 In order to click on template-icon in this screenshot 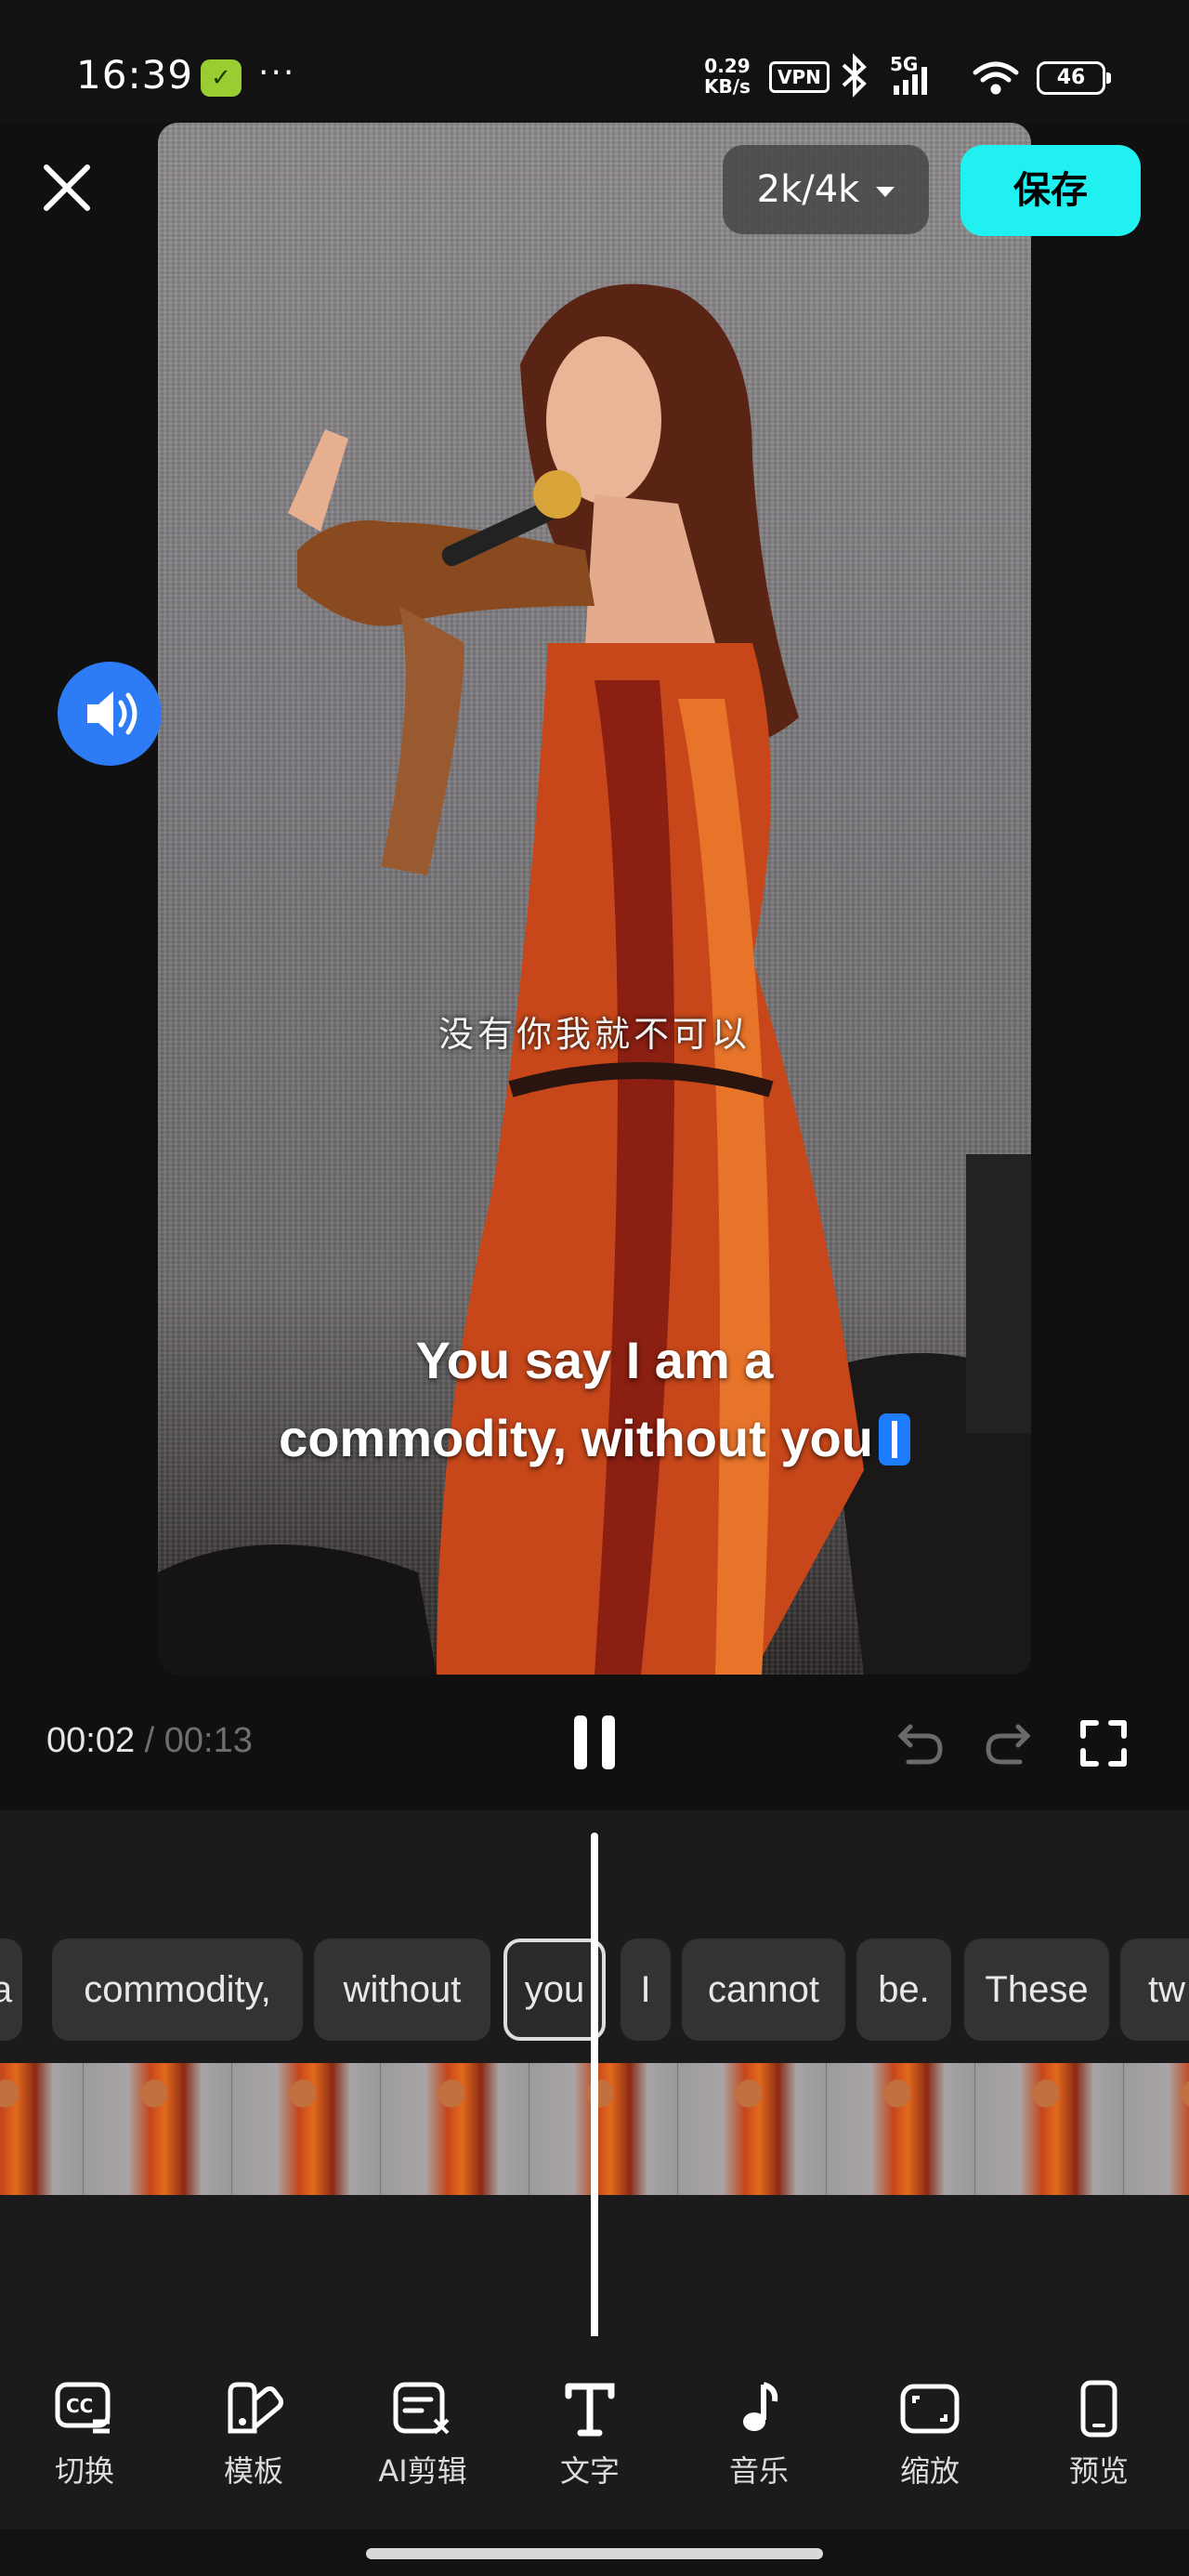, I will do `click(256, 2408)`.